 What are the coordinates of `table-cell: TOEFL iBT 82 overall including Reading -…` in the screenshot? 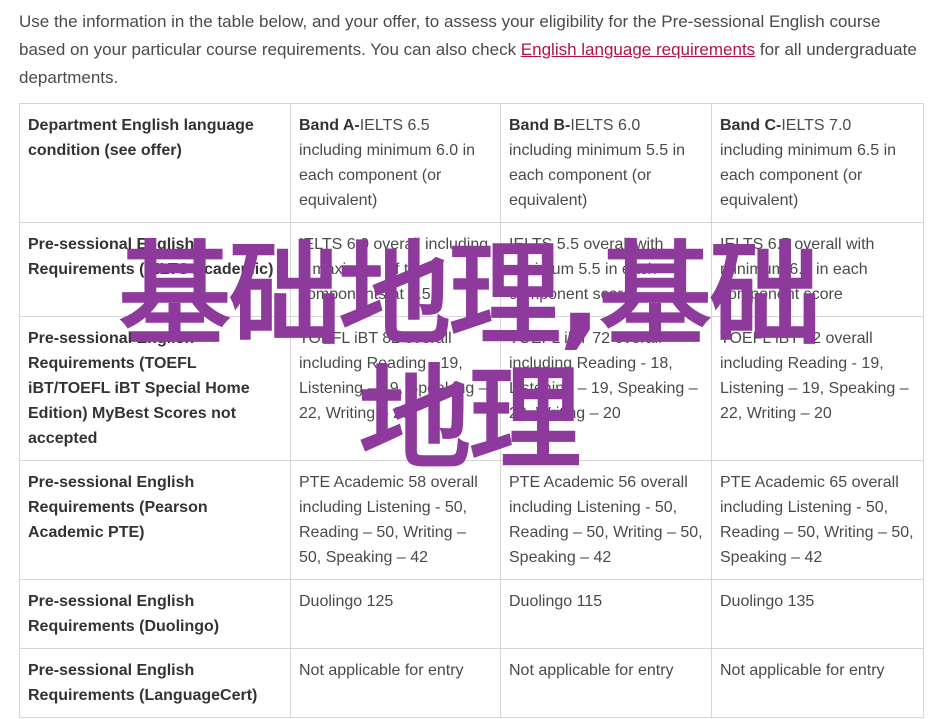 It's located at (395, 388).